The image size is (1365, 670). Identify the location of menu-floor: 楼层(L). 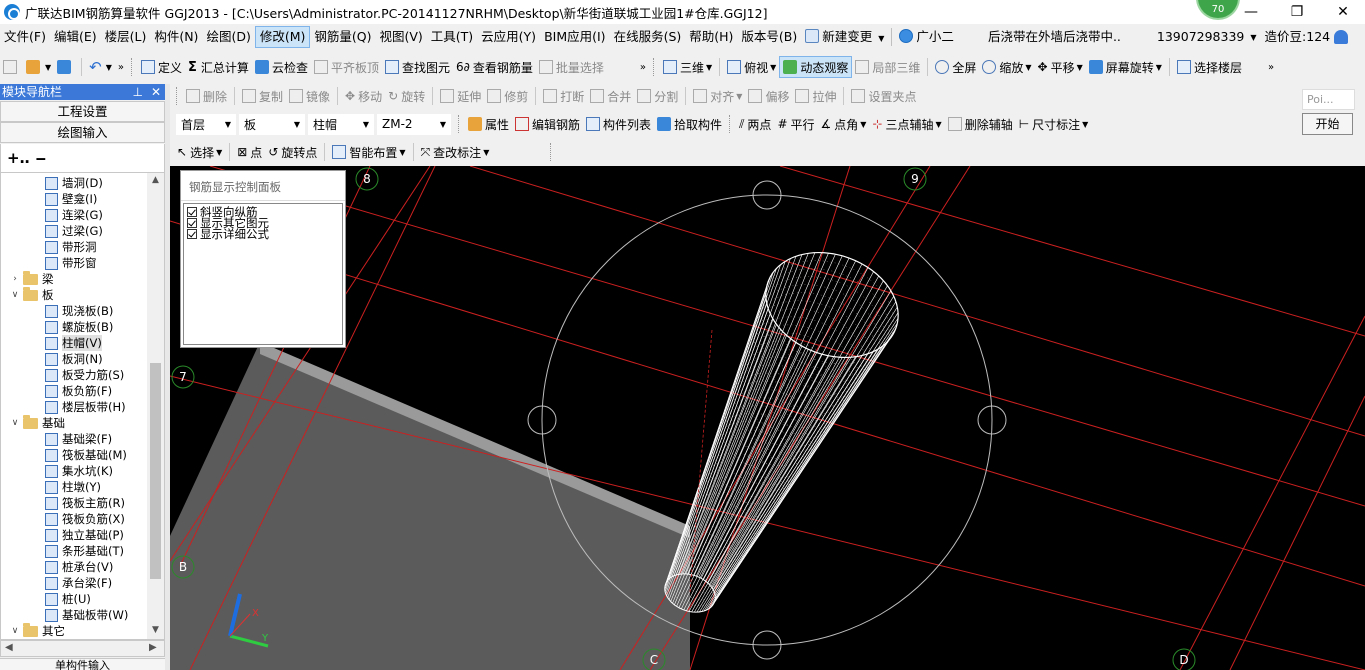
(126, 37).